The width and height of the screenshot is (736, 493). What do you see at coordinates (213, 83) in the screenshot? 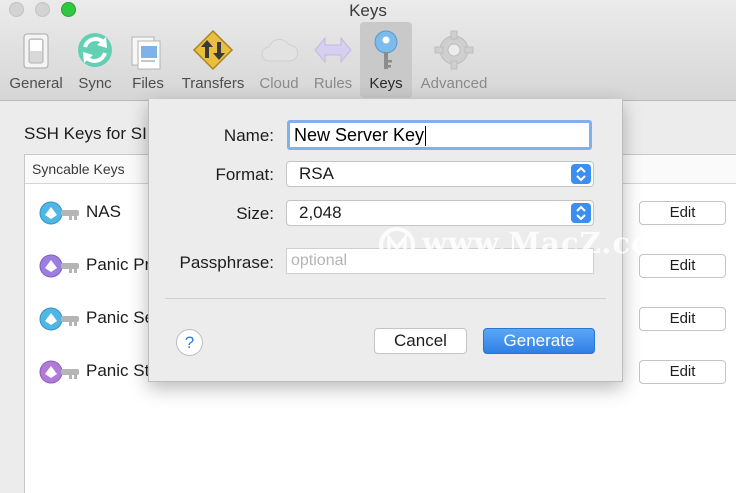
I see `toolbar-label: Transfers` at bounding box center [213, 83].